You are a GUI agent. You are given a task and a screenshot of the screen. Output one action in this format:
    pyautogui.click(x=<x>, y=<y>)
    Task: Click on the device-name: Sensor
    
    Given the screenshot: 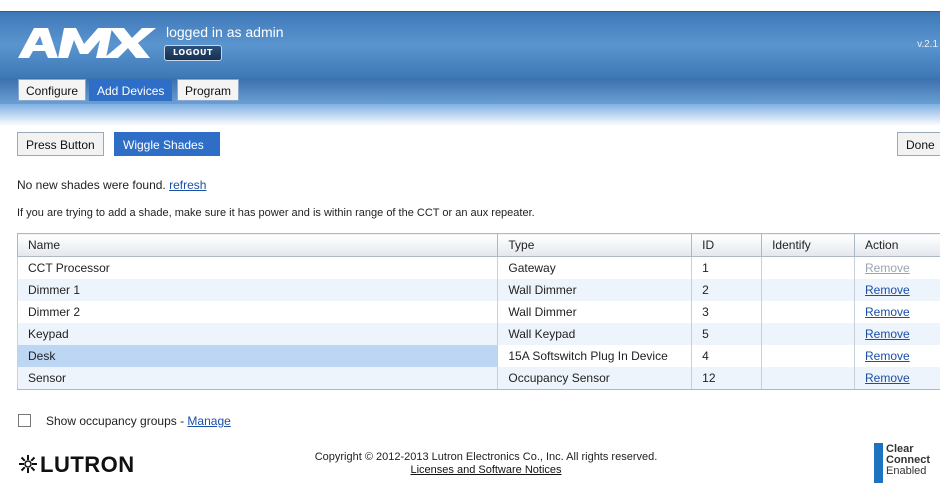 What is the action you would take?
    pyautogui.click(x=257, y=378)
    